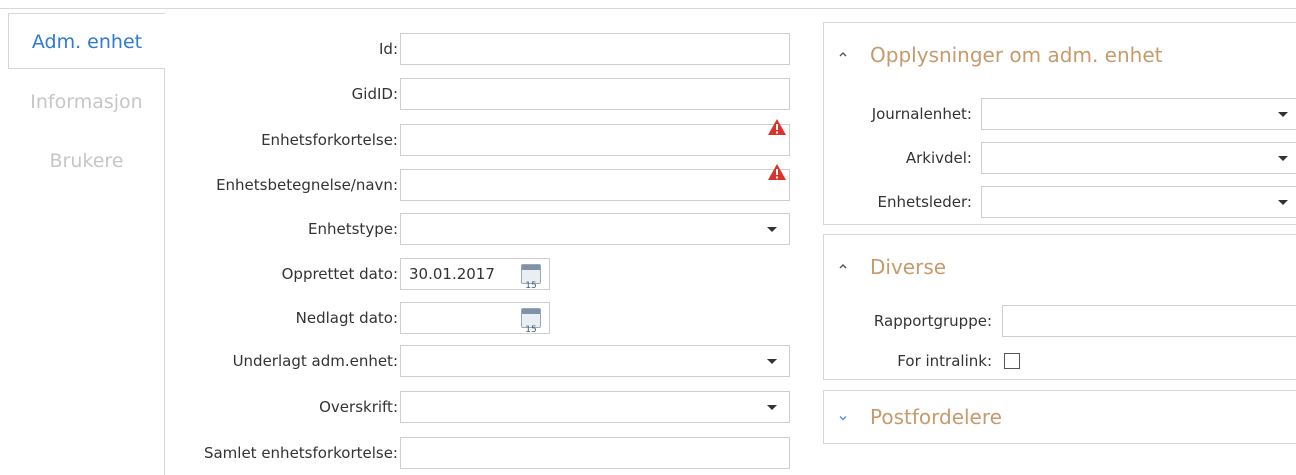 This screenshot has width=1296, height=475. What do you see at coordinates (374, 94) in the screenshot?
I see `gidid-label: GidID:` at bounding box center [374, 94].